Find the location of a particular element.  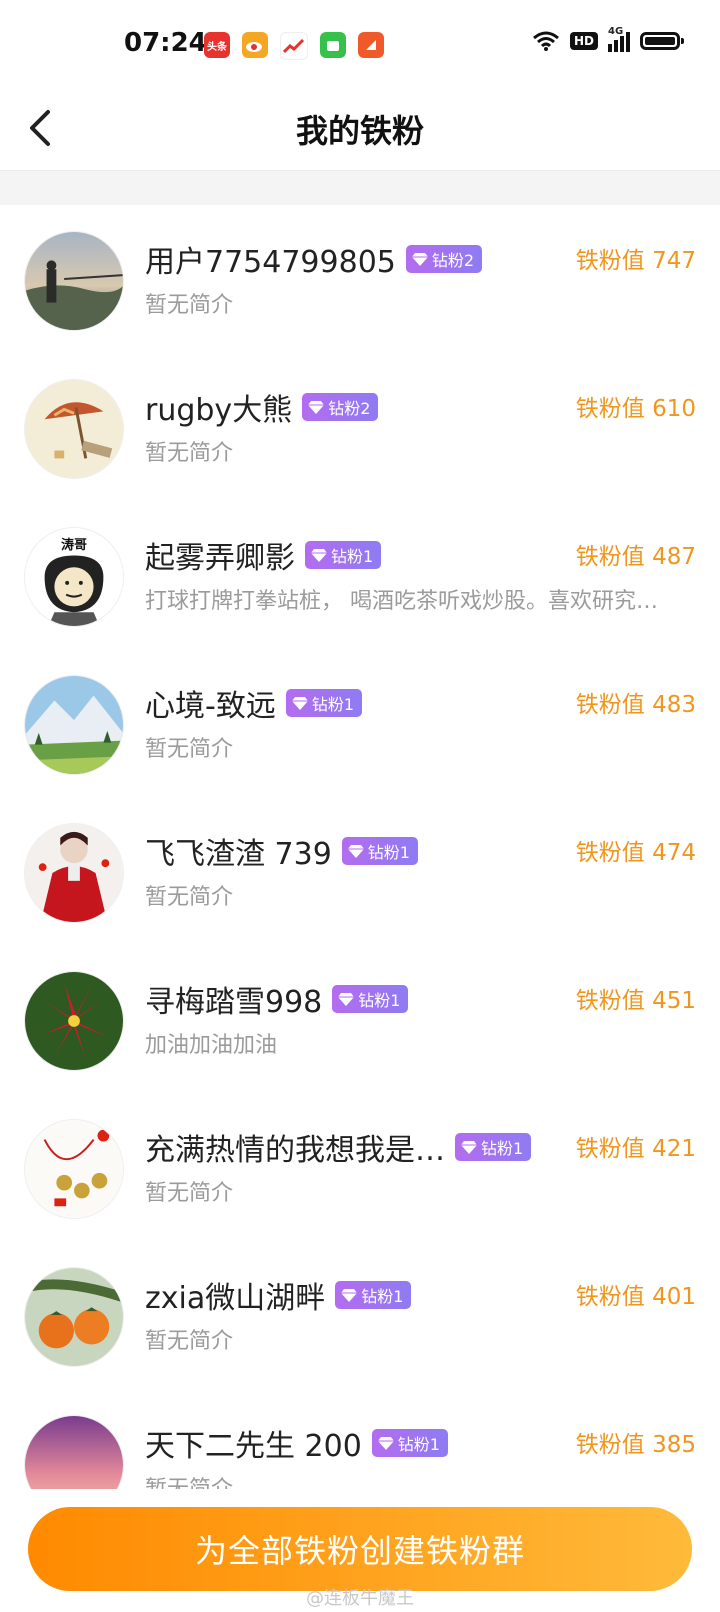

fan-list-item: 飞飞渣渣 739 钻粉1 铁粉值 474 暂无简介 is located at coordinates (360, 871).